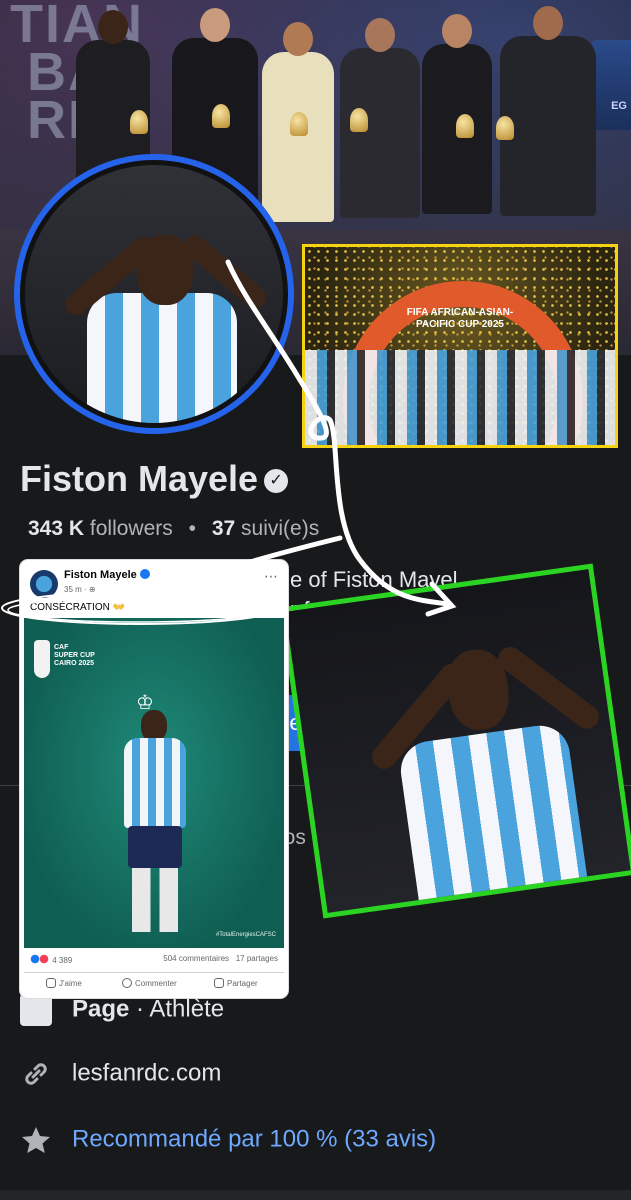 The image size is (631, 1200). What do you see at coordinates (619, 106) in the screenshot?
I see `cover-egypt-text: EG` at bounding box center [619, 106].